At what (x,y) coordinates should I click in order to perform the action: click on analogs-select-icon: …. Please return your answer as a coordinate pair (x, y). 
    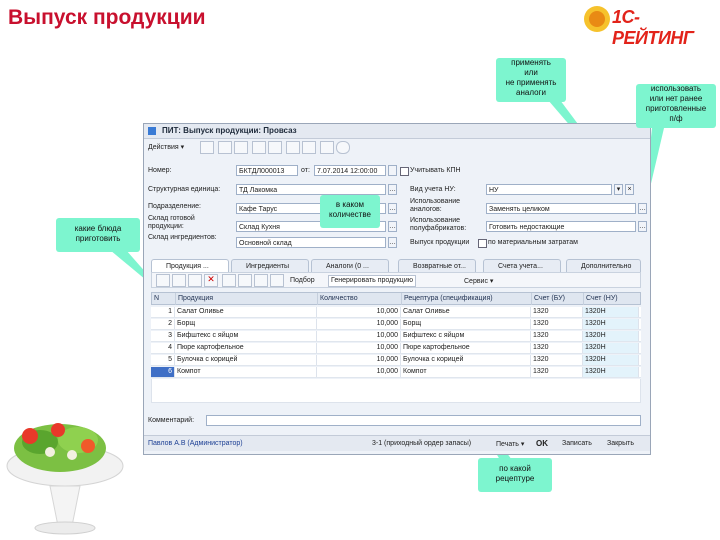
    Looking at the image, I should click on (642, 208).